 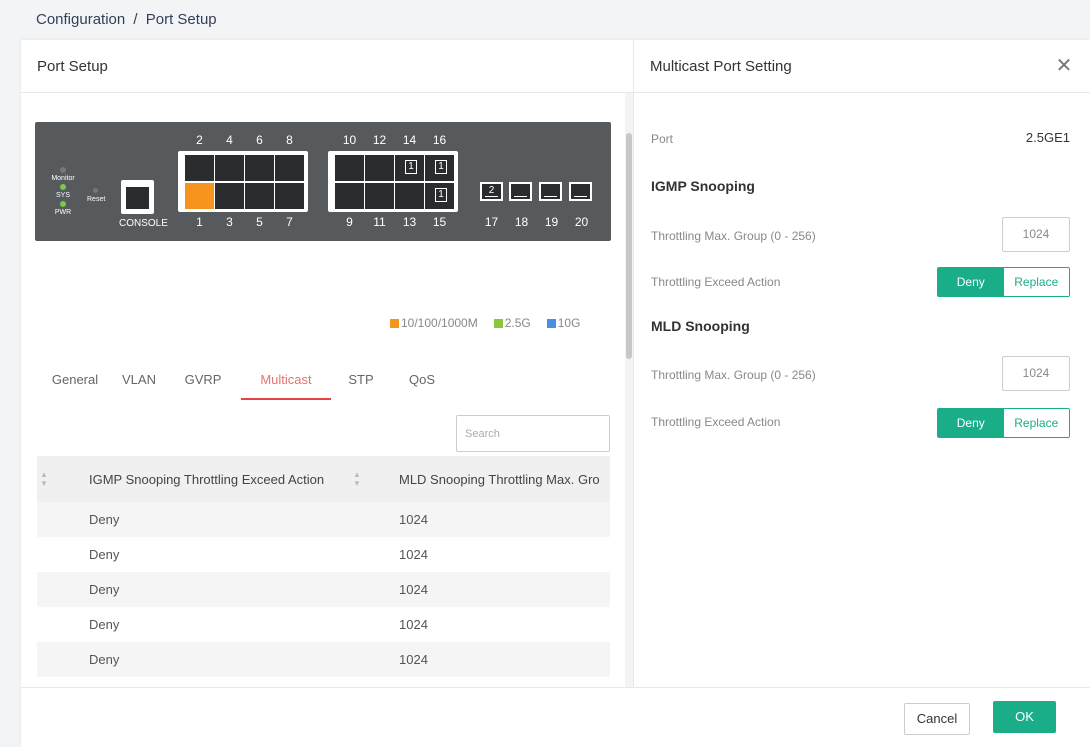 What do you see at coordinates (203, 380) in the screenshot?
I see `tab-gvrp: GVRP` at bounding box center [203, 380].